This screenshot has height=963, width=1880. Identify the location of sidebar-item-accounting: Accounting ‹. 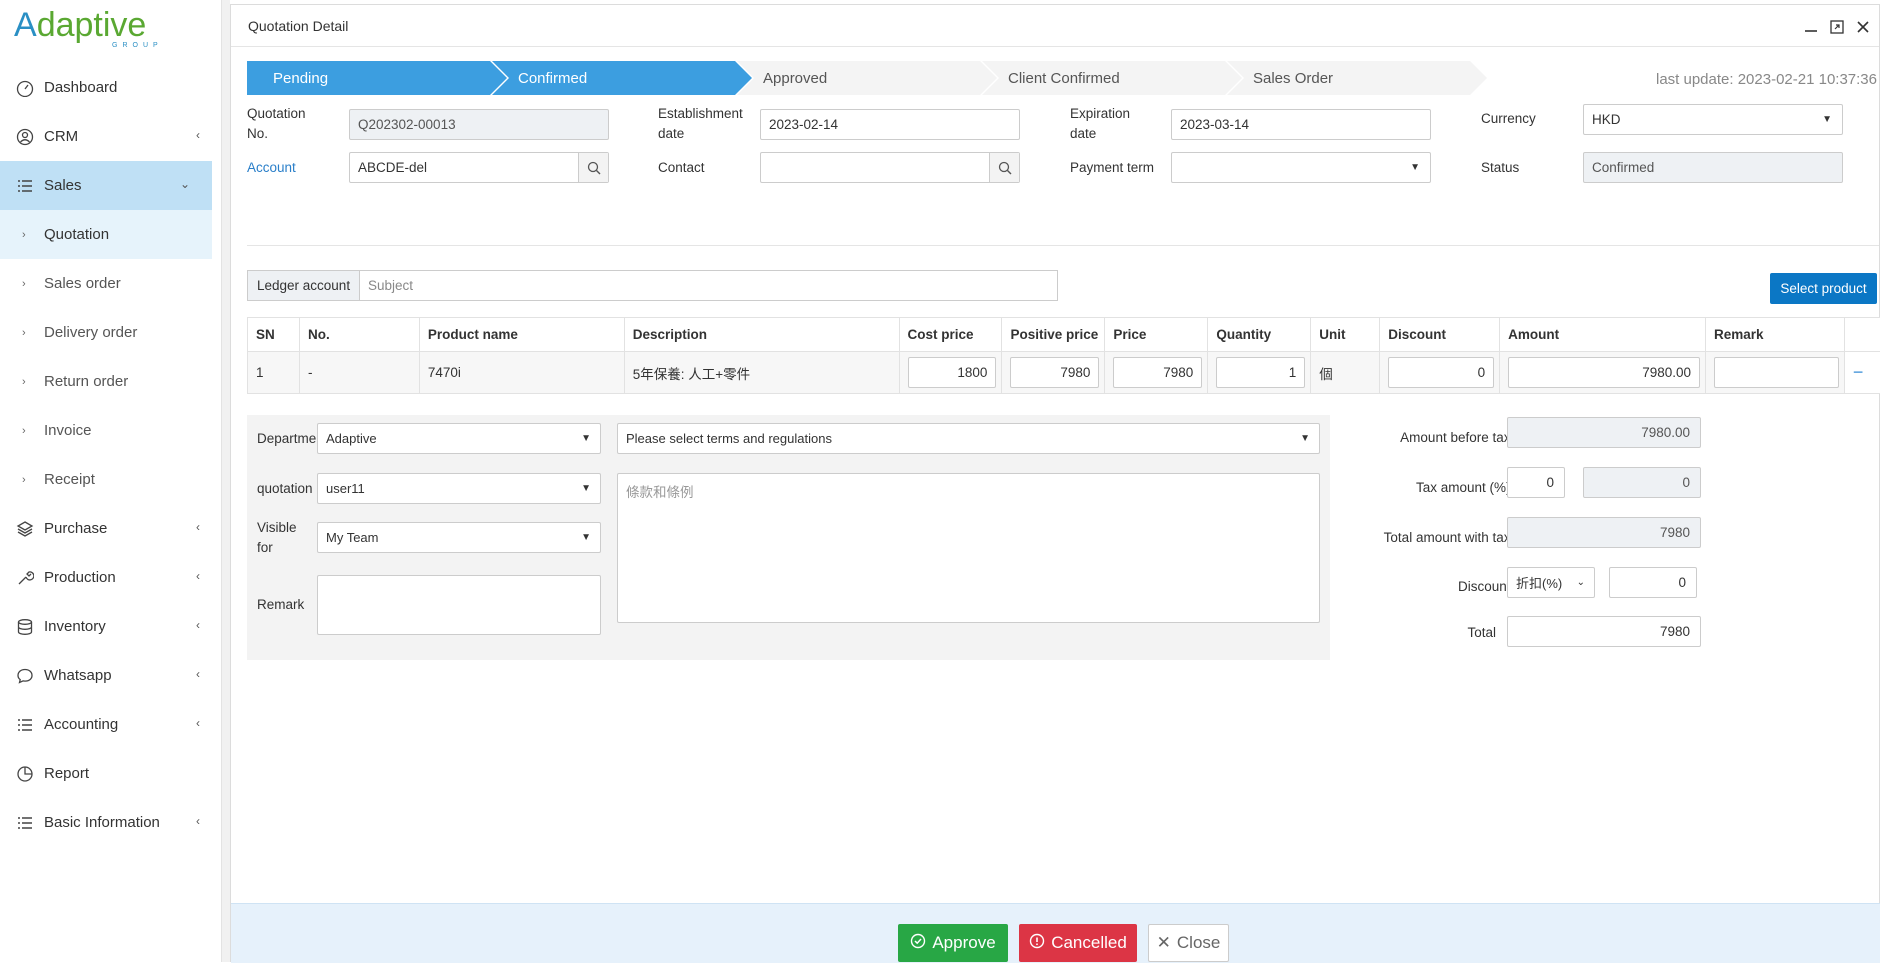
(111, 724).